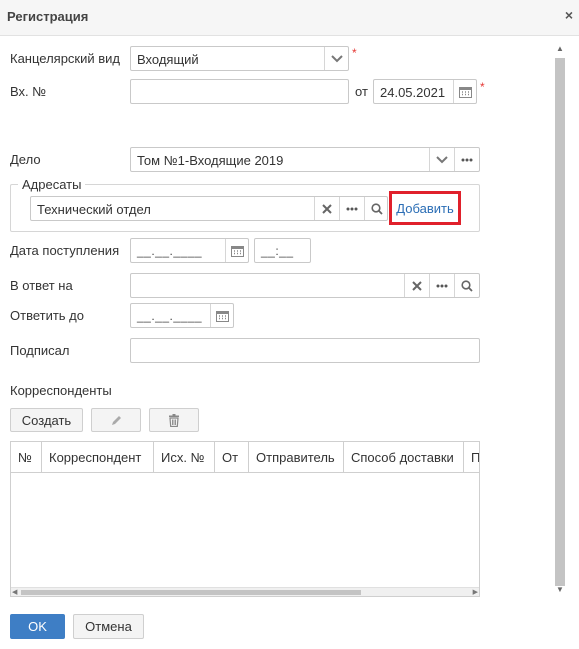 The image size is (579, 649). Describe the element at coordinates (210, 160) in the screenshot. I see `case-value: Том №1-Входящие 2019` at that location.